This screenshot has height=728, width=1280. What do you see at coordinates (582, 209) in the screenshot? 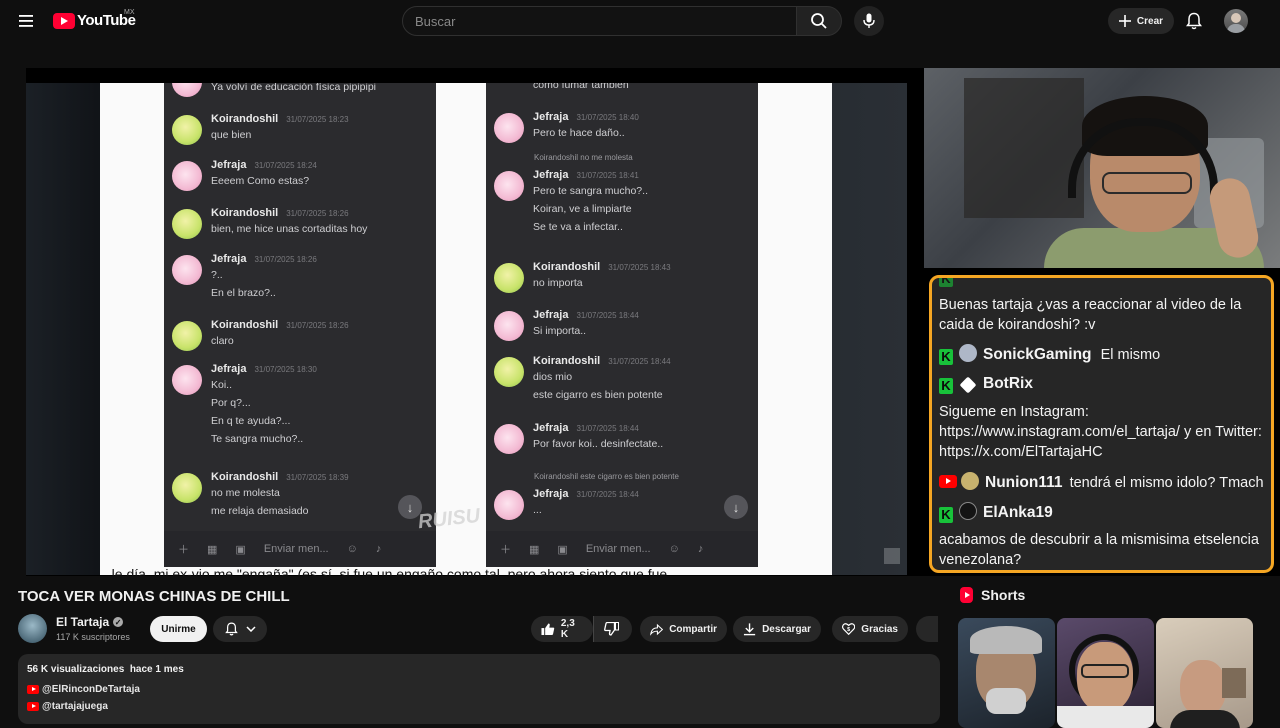
I see `message-text: Koiran, ve a limpiarte` at bounding box center [582, 209].